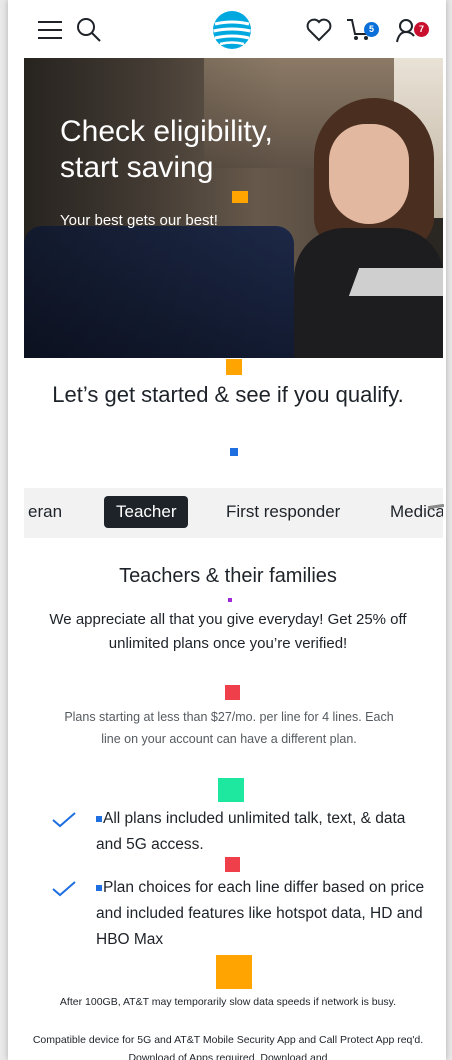 The image size is (452, 1060). Describe the element at coordinates (283, 512) in the screenshot. I see `tab-first-responder: First responder` at that location.